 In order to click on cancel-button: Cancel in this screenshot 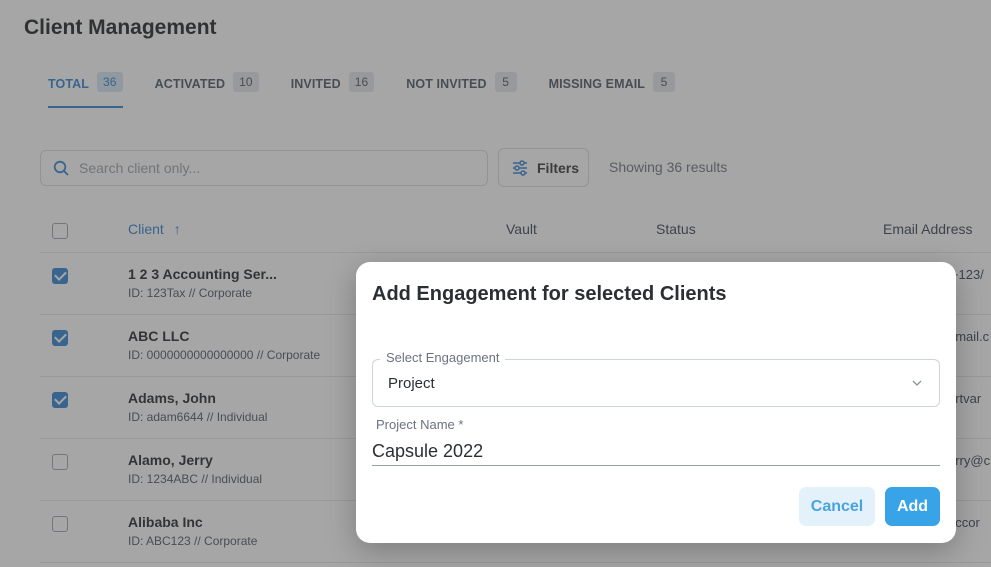, I will do `click(837, 506)`.